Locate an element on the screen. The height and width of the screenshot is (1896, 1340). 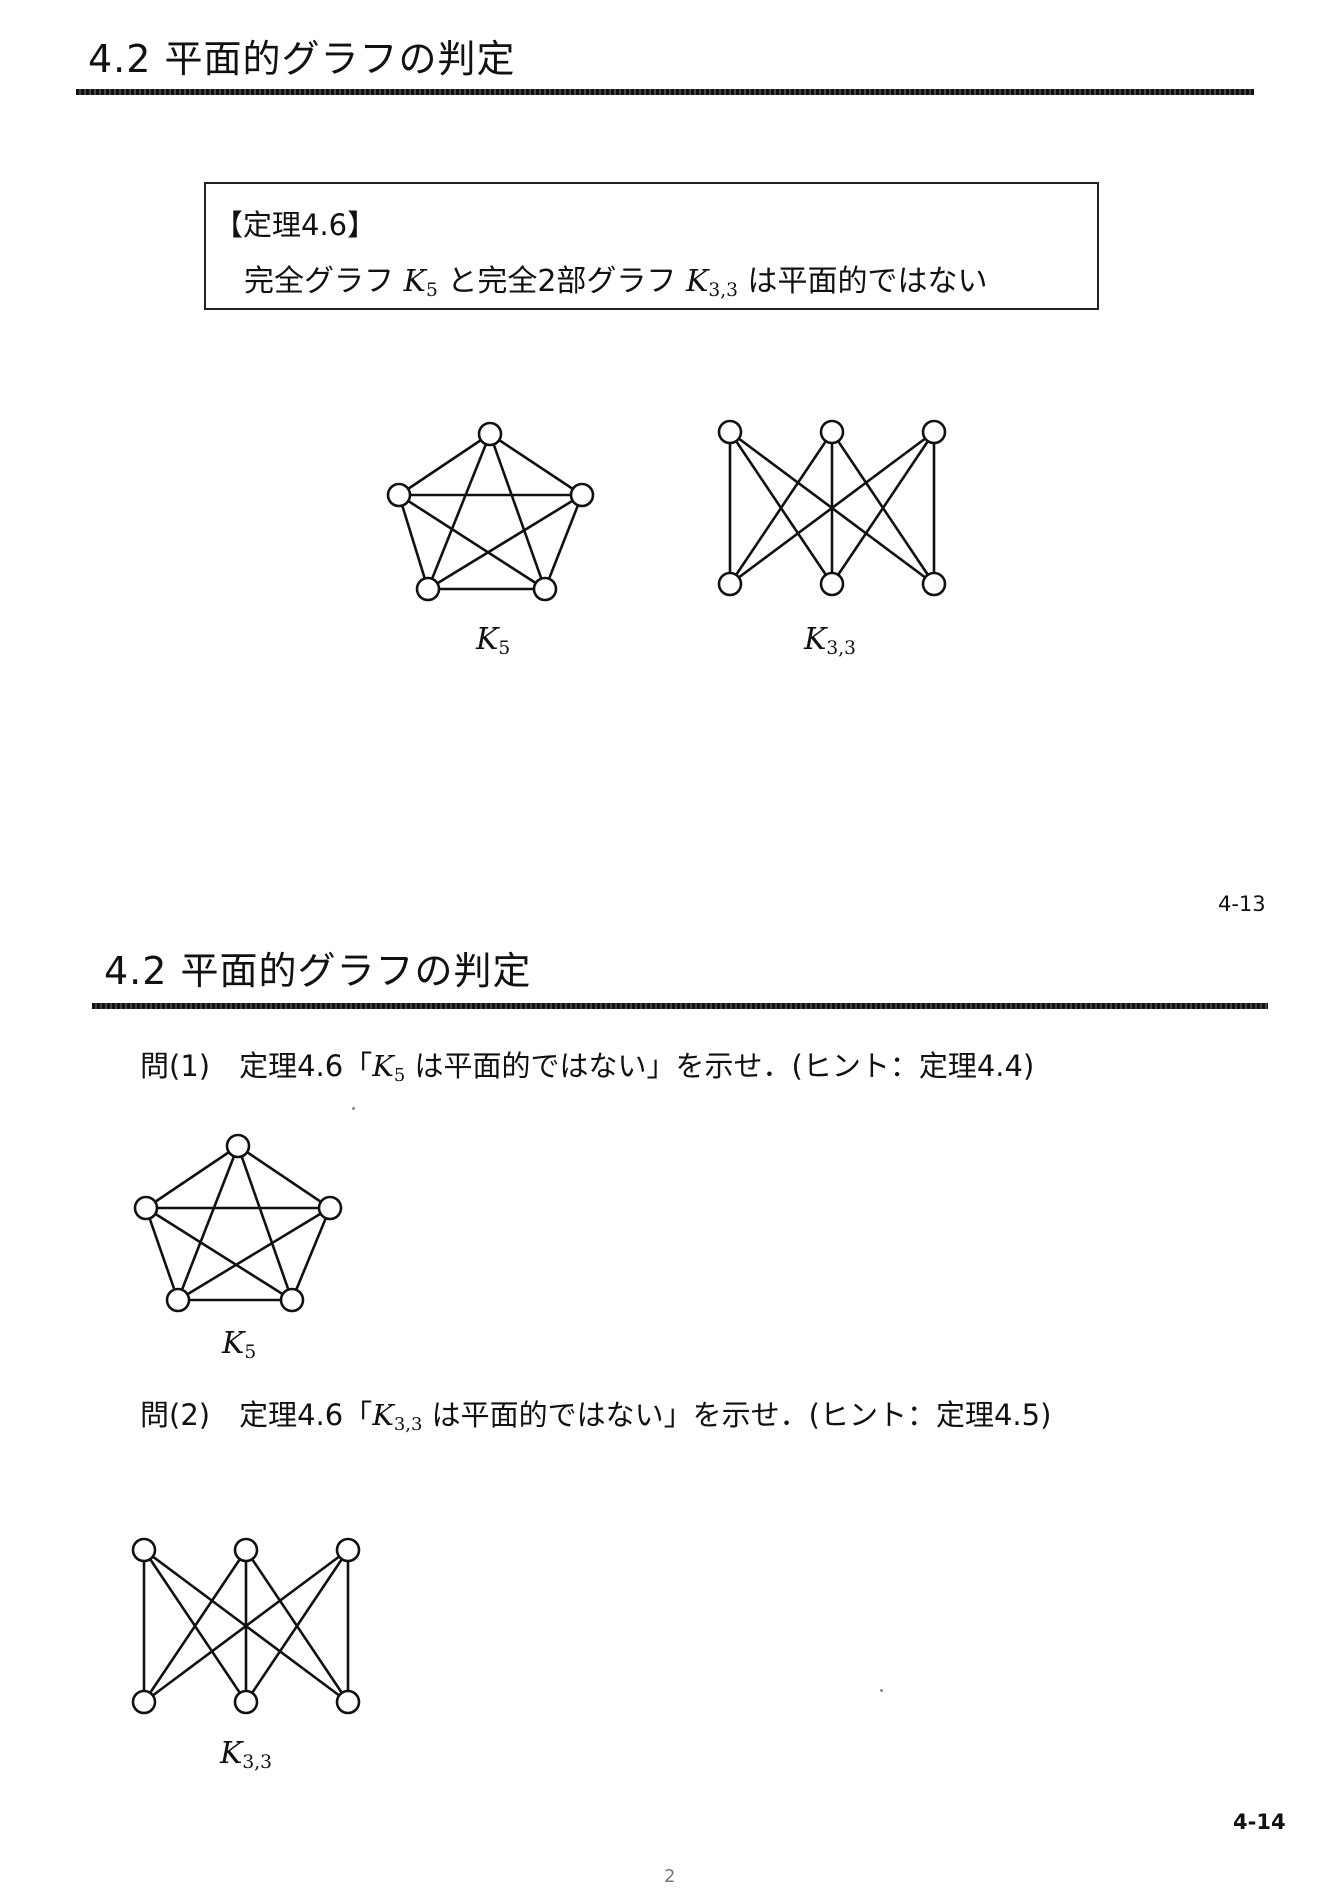
slide2-k5-label: K5 is located at coordinates (239, 1345).